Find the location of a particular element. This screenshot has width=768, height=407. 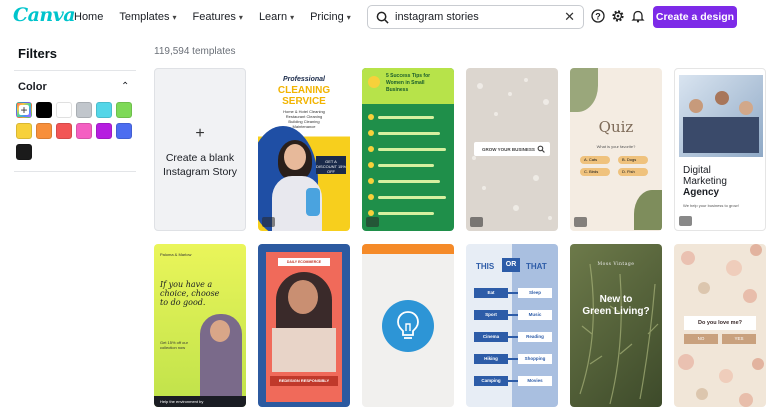

choice-sub: Get 15% off our collection now is located at coordinates (174, 345).